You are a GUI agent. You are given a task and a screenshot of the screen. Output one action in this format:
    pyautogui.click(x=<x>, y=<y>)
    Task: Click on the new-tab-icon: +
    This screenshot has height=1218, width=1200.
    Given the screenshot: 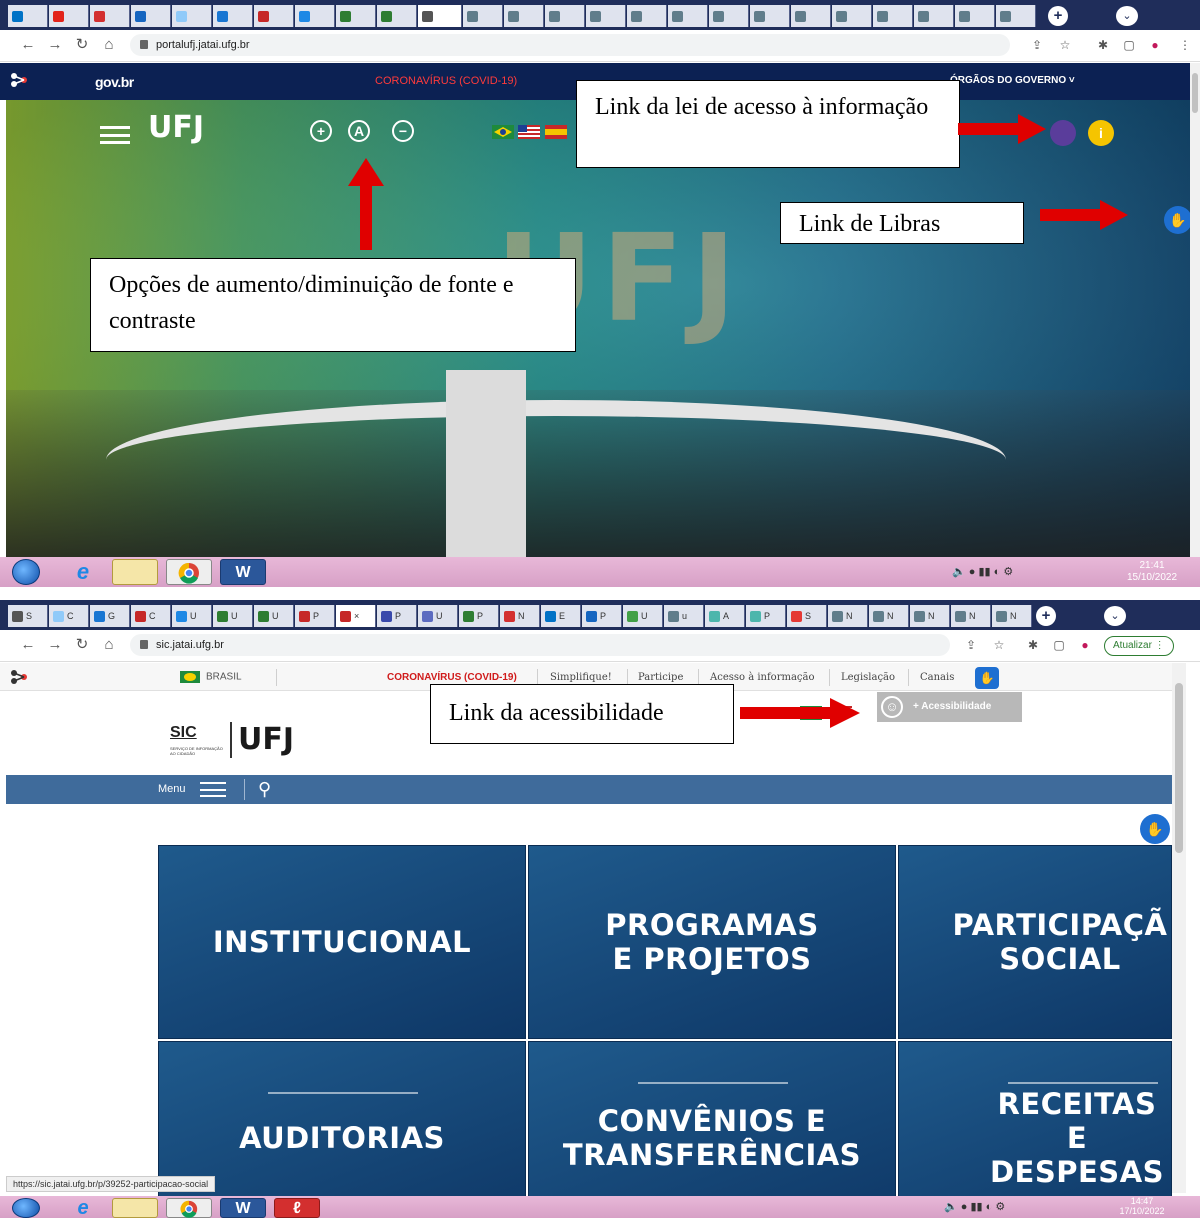 What is the action you would take?
    pyautogui.click(x=1046, y=616)
    